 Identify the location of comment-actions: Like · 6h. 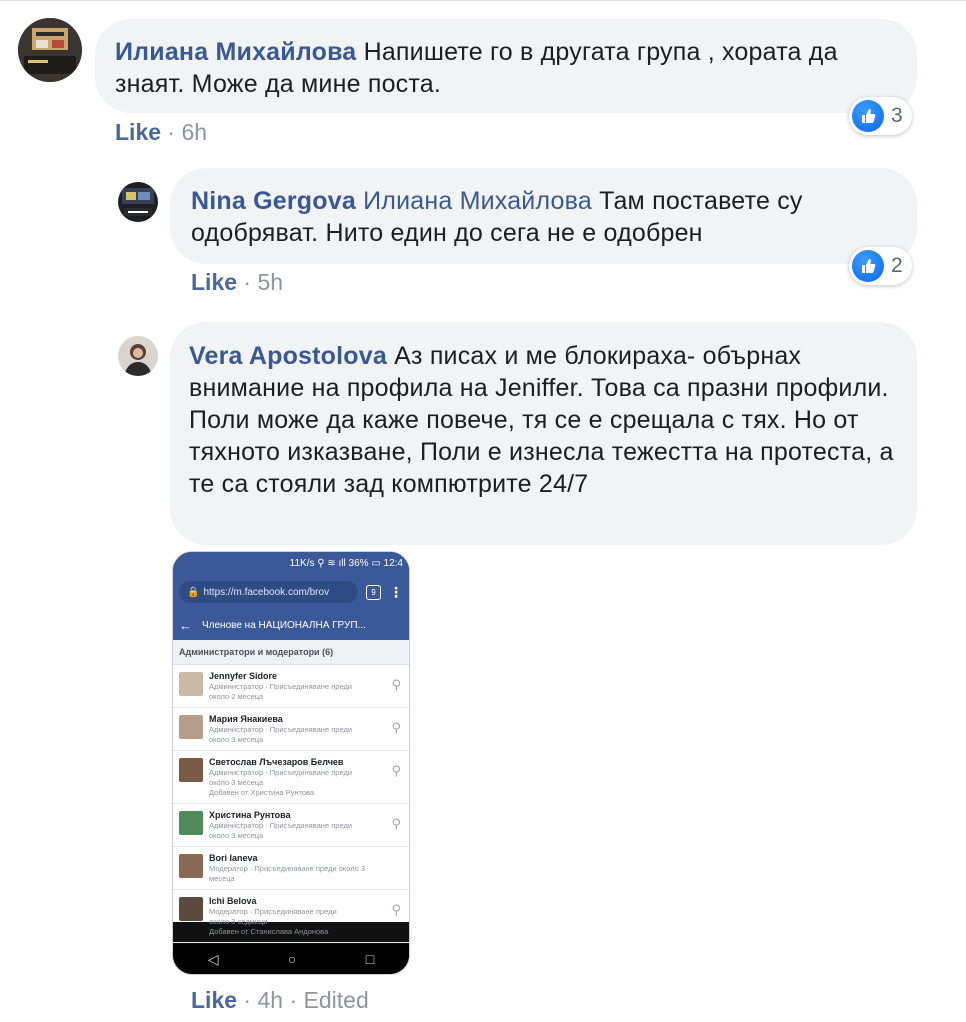
(161, 132).